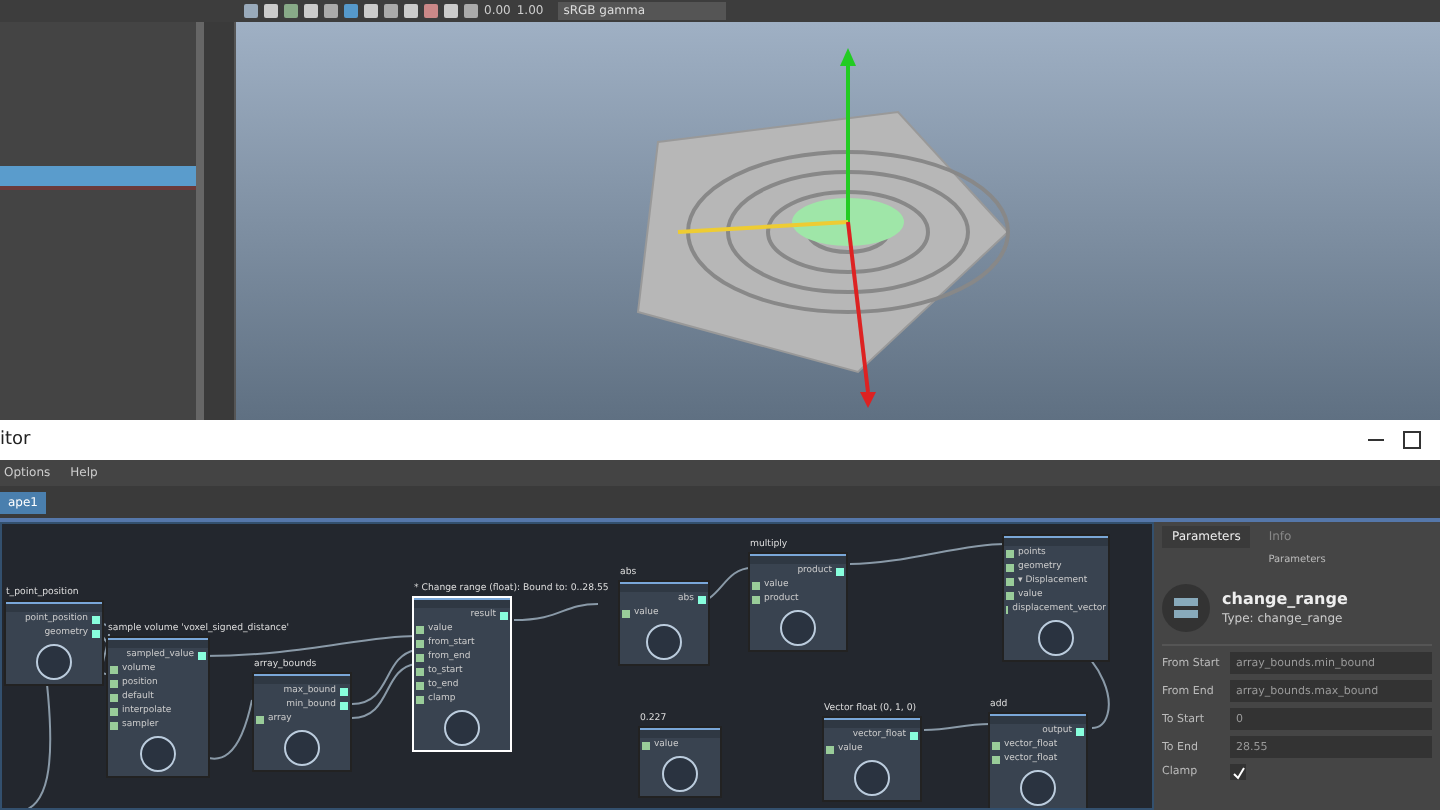  What do you see at coordinates (15, 440) in the screenshot?
I see `window-title: itor` at bounding box center [15, 440].